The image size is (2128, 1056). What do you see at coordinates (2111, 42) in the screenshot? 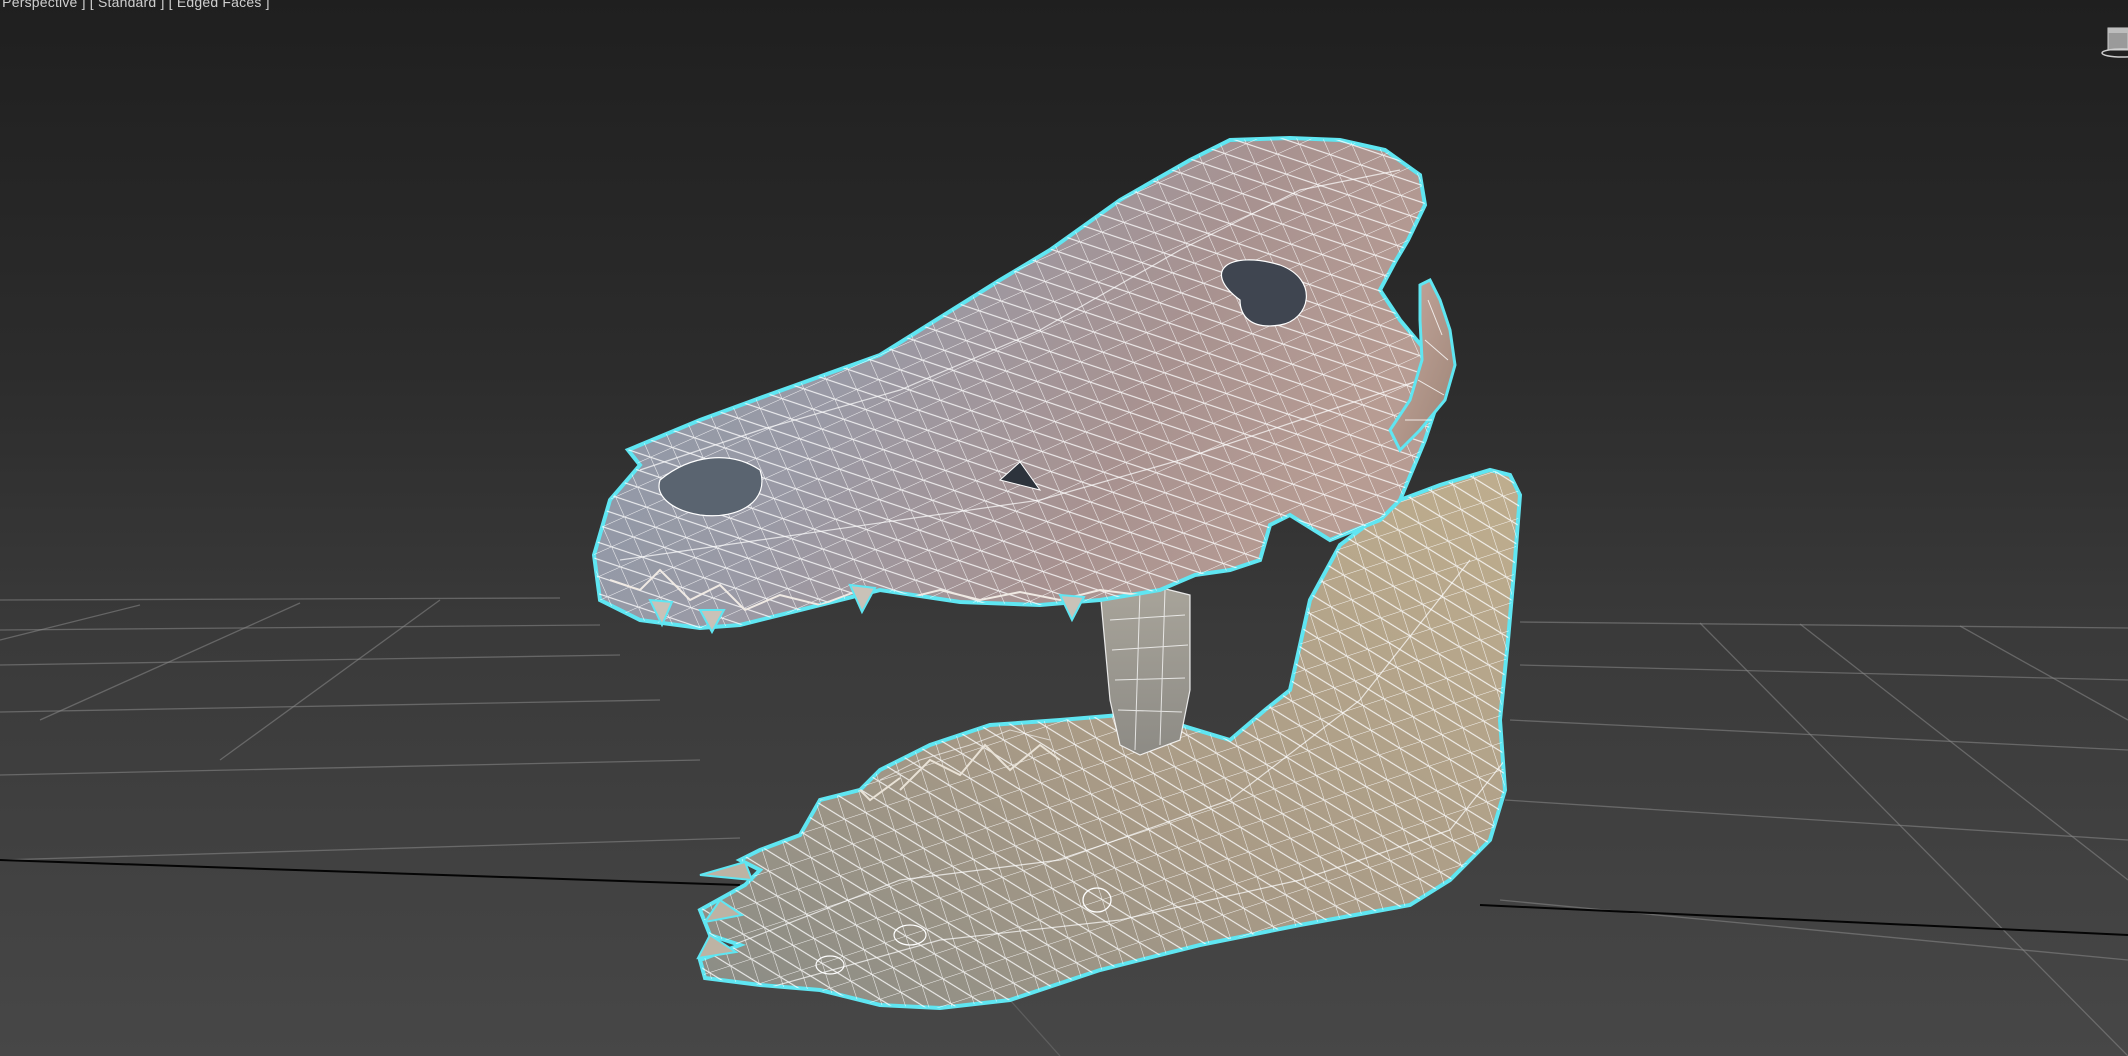
I see `viewcube-icon` at bounding box center [2111, 42].